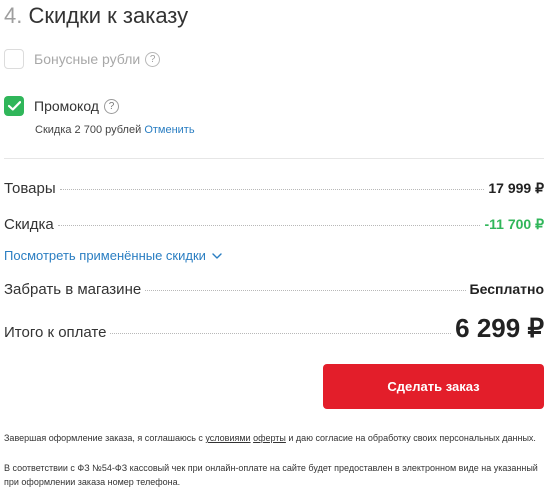  I want to click on promo-discount-note: Скидка 2 700 рублей Отменить, so click(115, 130).